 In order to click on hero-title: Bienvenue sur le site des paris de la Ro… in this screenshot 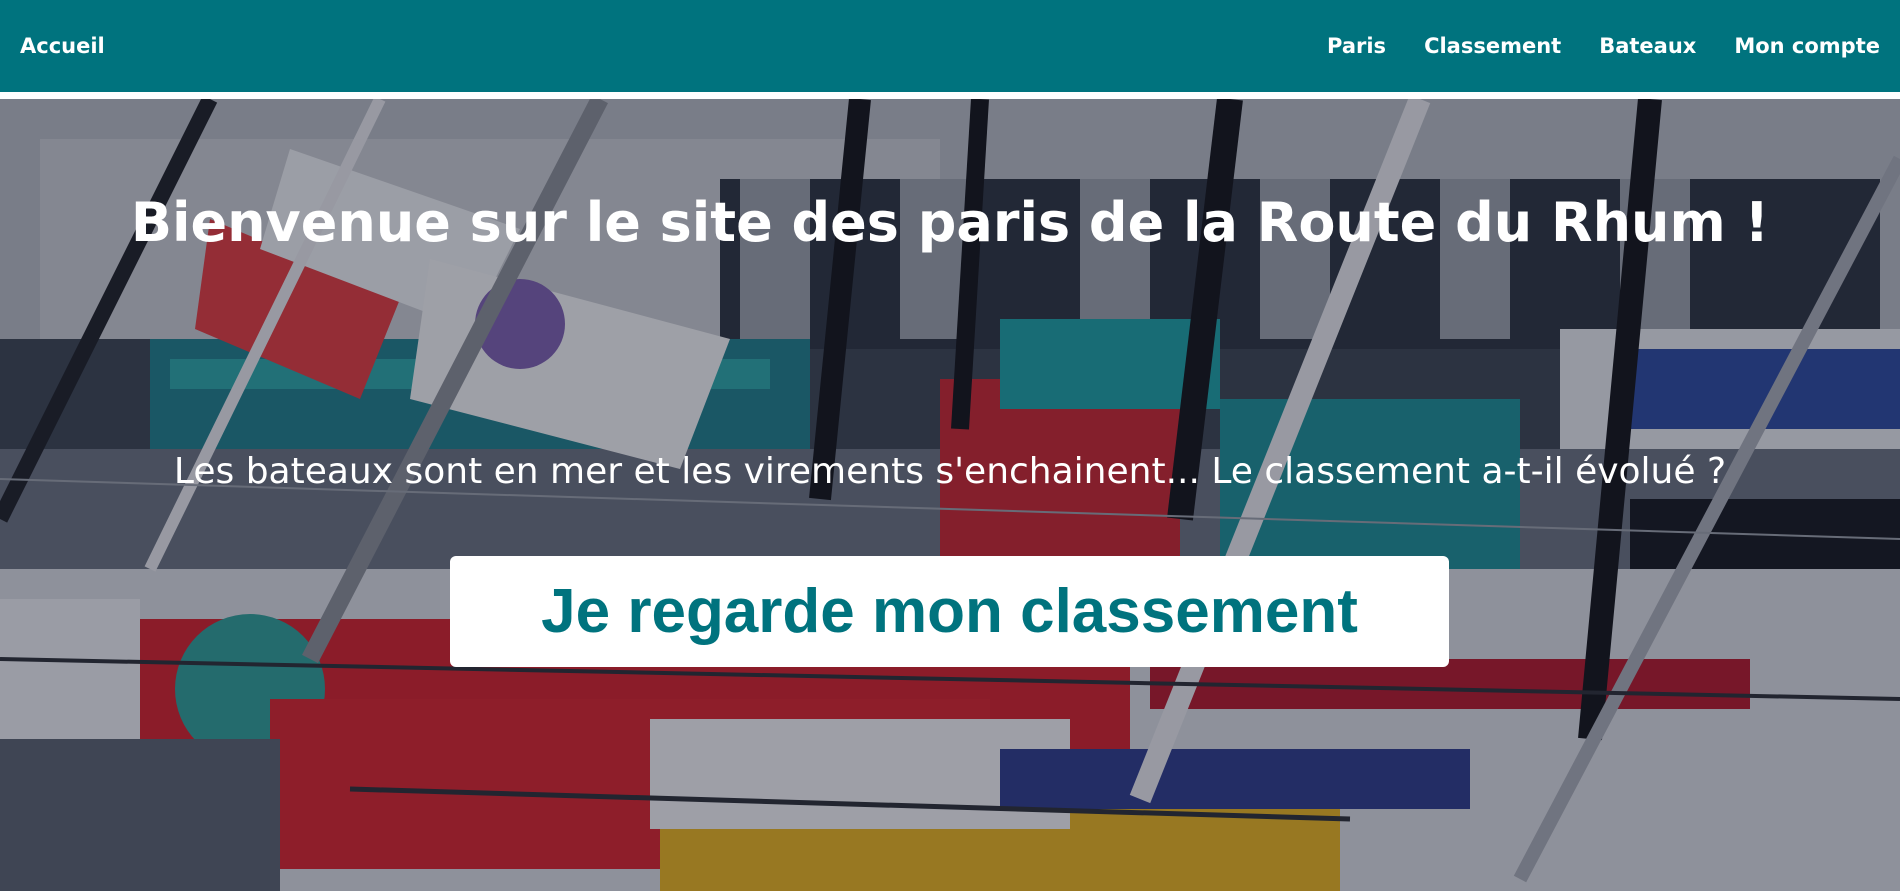, I will do `click(950, 222)`.